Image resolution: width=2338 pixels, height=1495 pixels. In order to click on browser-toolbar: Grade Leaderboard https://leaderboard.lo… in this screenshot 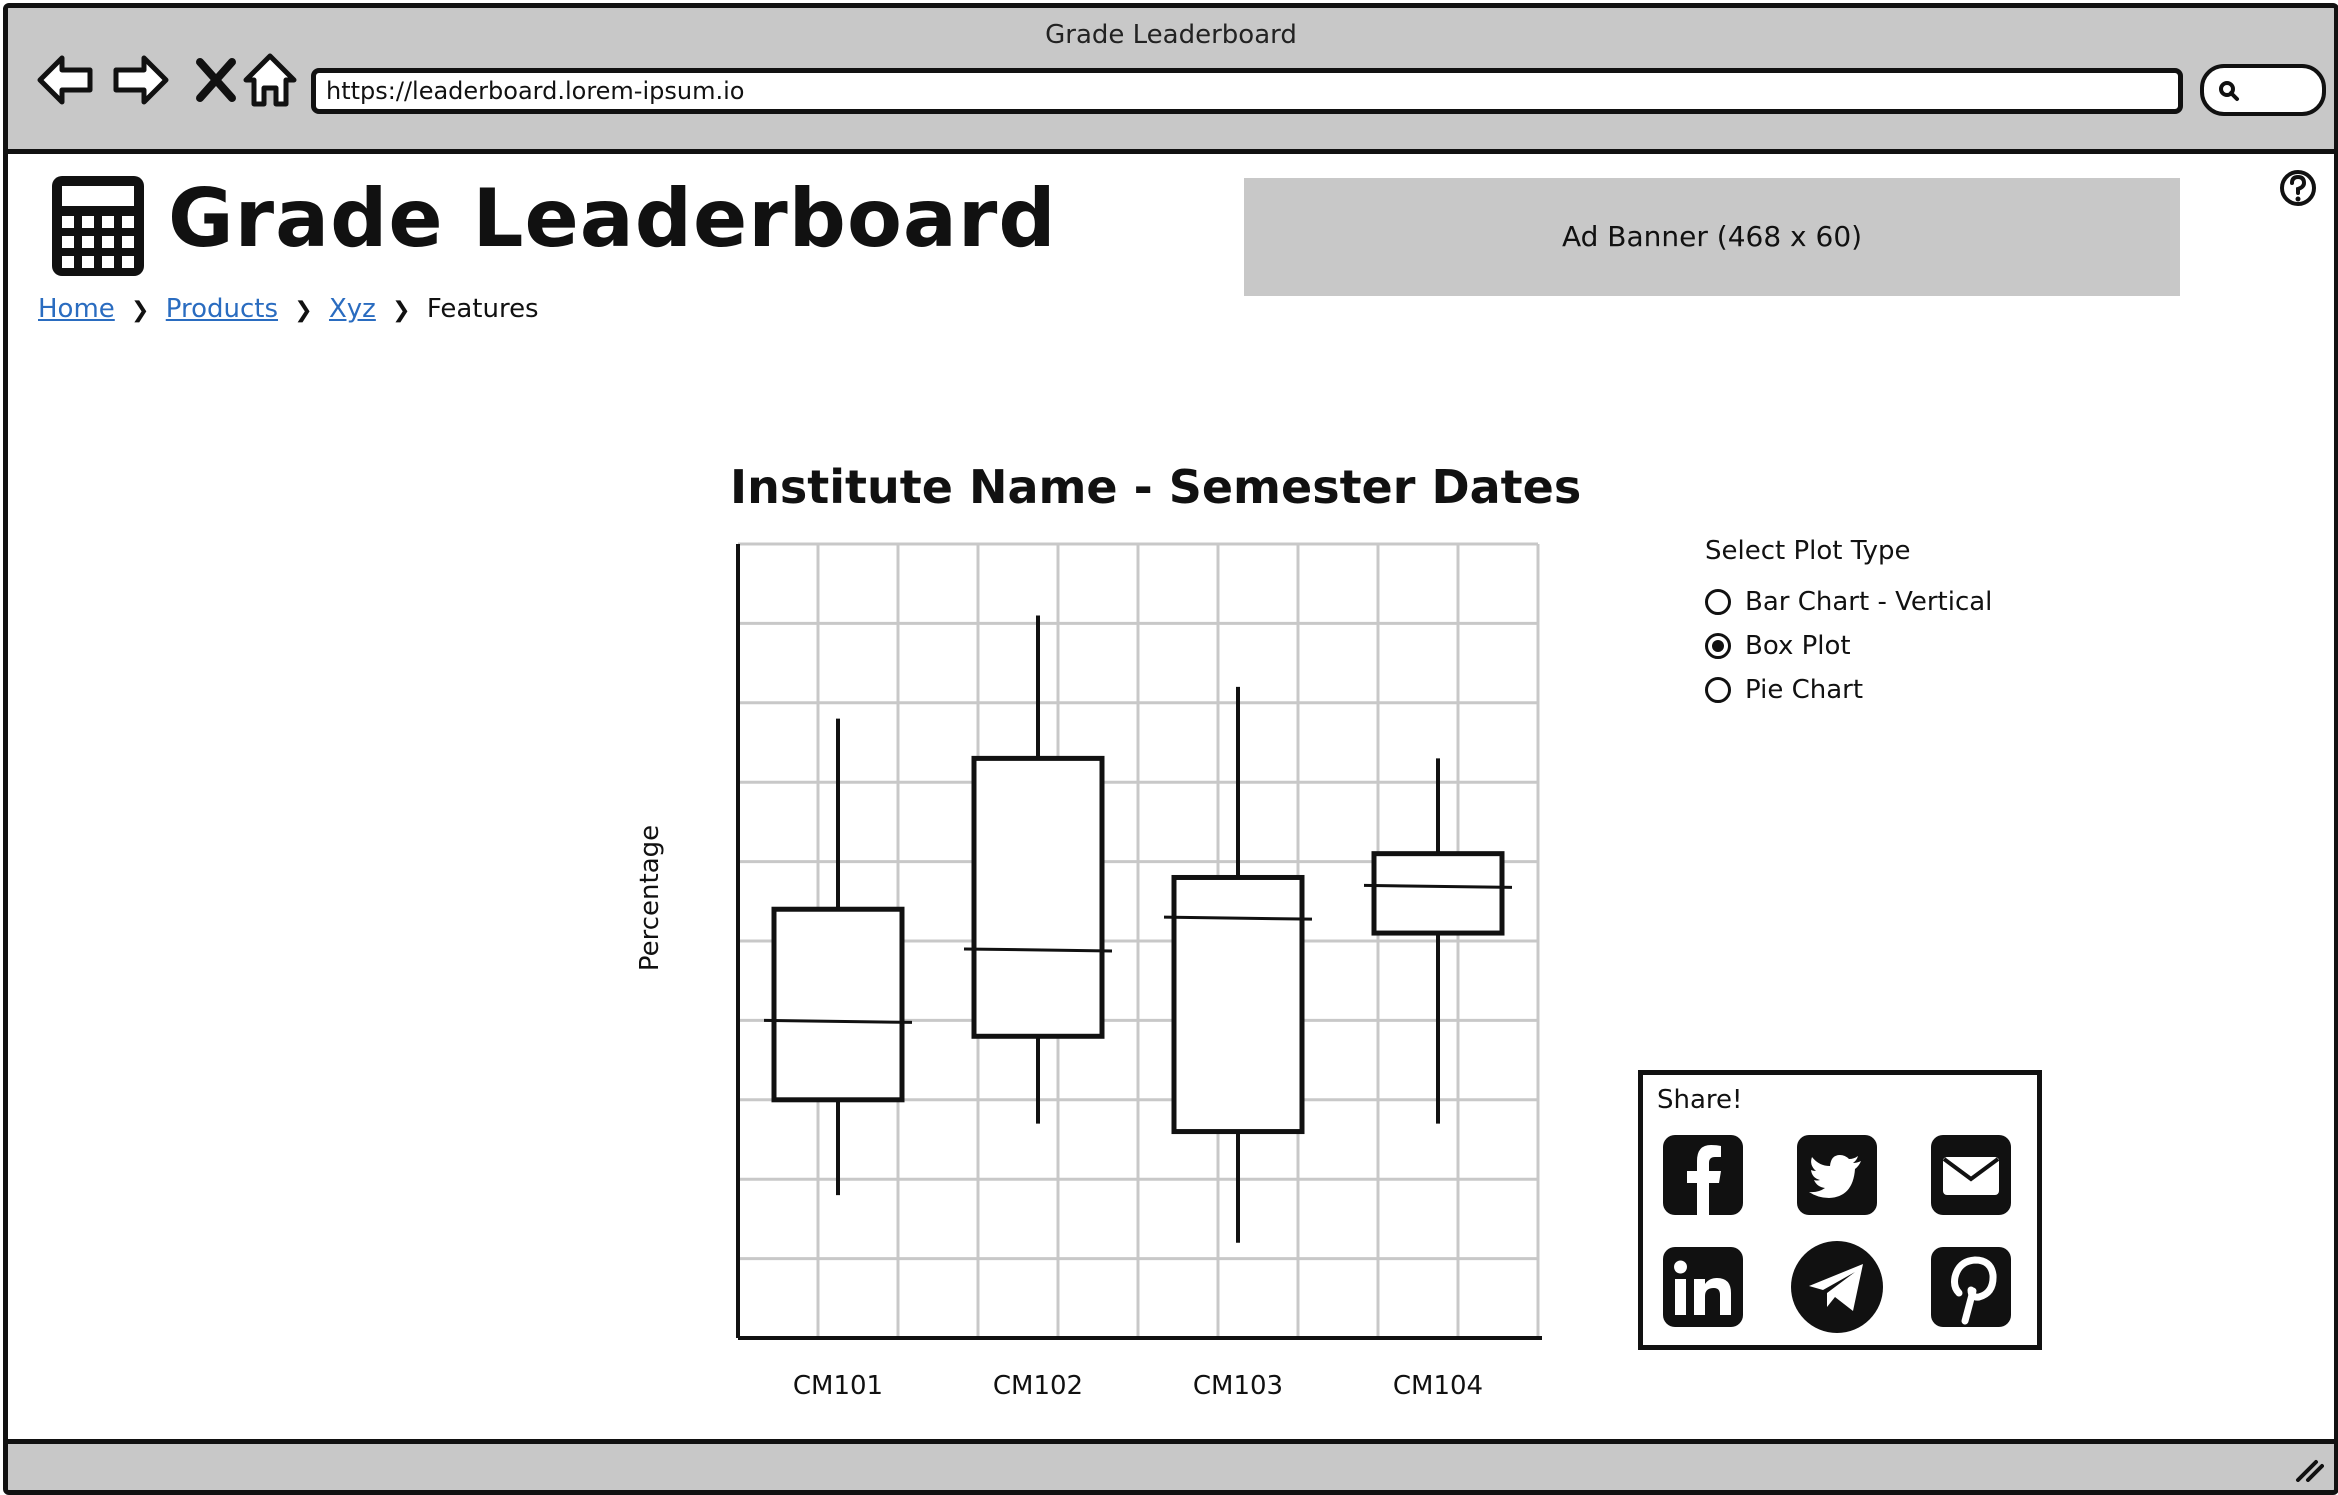, I will do `click(1171, 81)`.